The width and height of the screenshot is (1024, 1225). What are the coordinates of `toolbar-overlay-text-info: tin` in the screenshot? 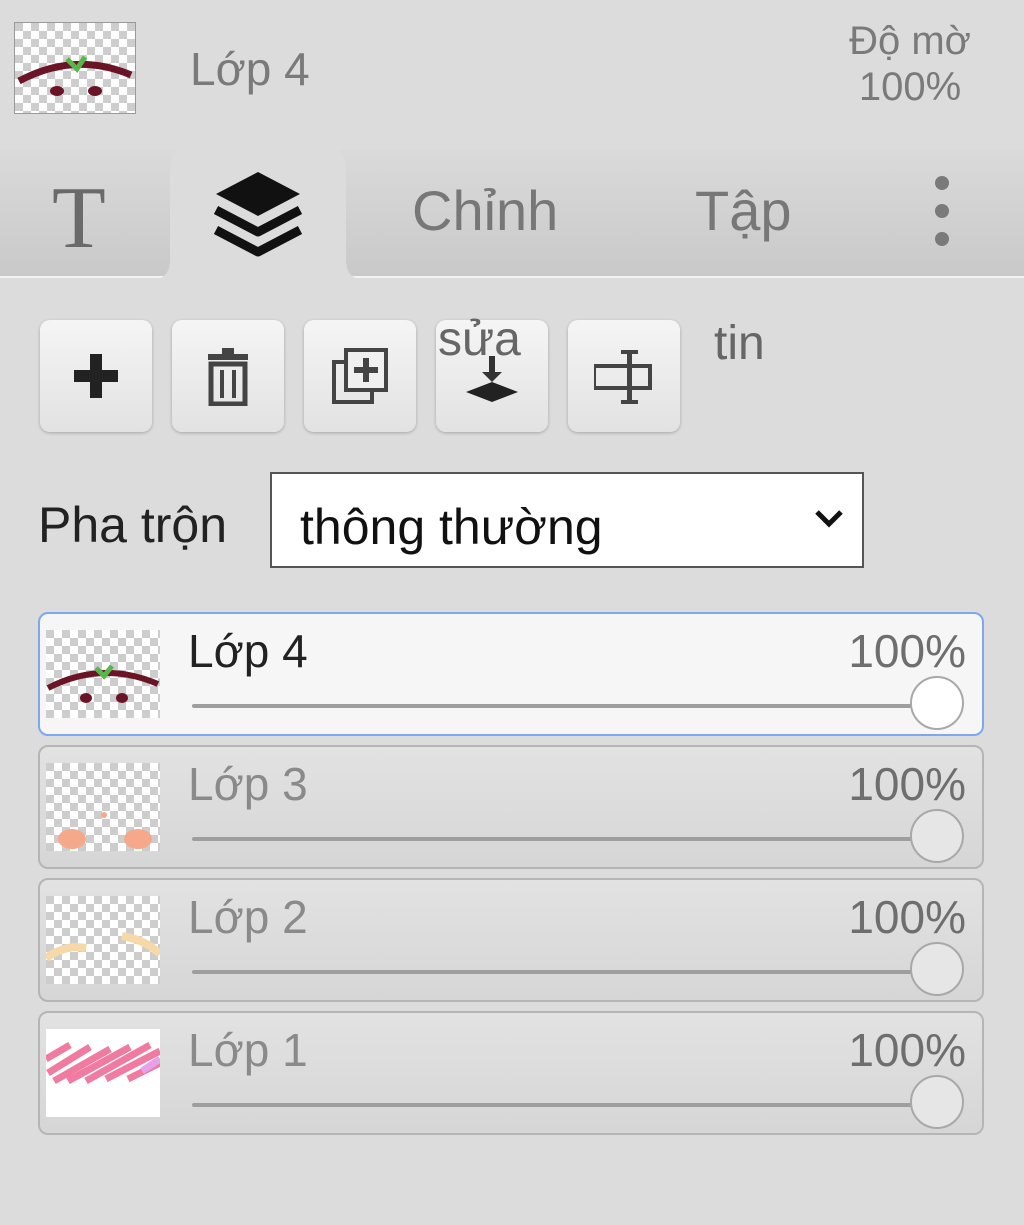 It's located at (739, 343).